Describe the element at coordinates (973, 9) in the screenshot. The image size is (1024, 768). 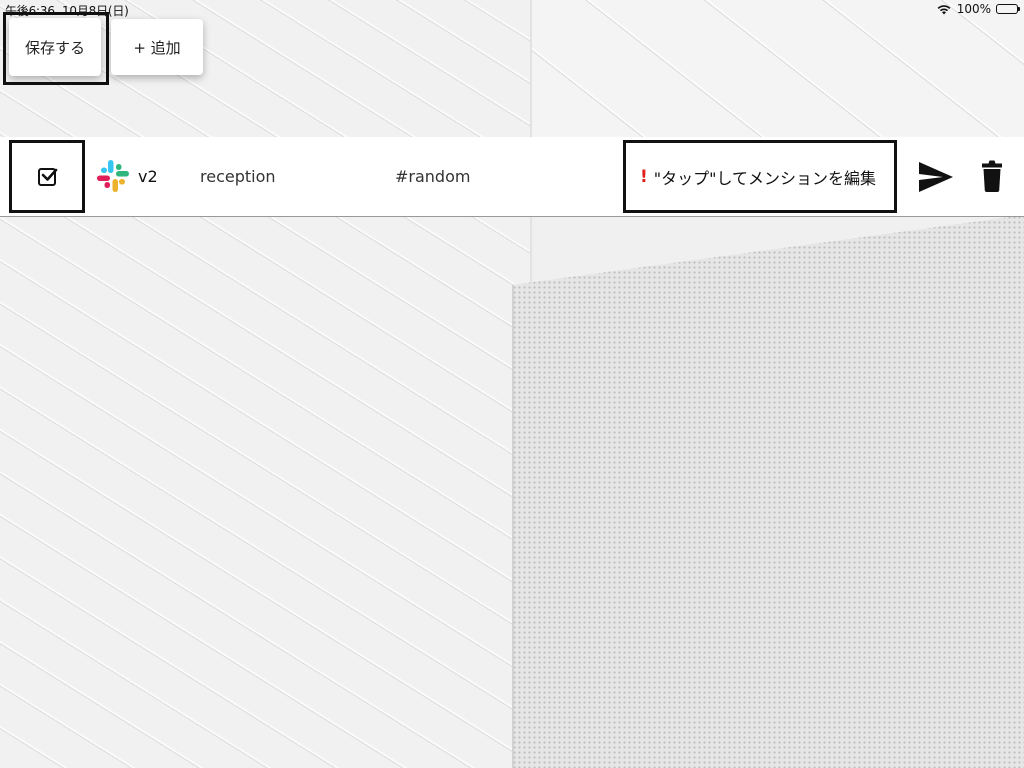
I see `battery-percent: 100%` at that location.